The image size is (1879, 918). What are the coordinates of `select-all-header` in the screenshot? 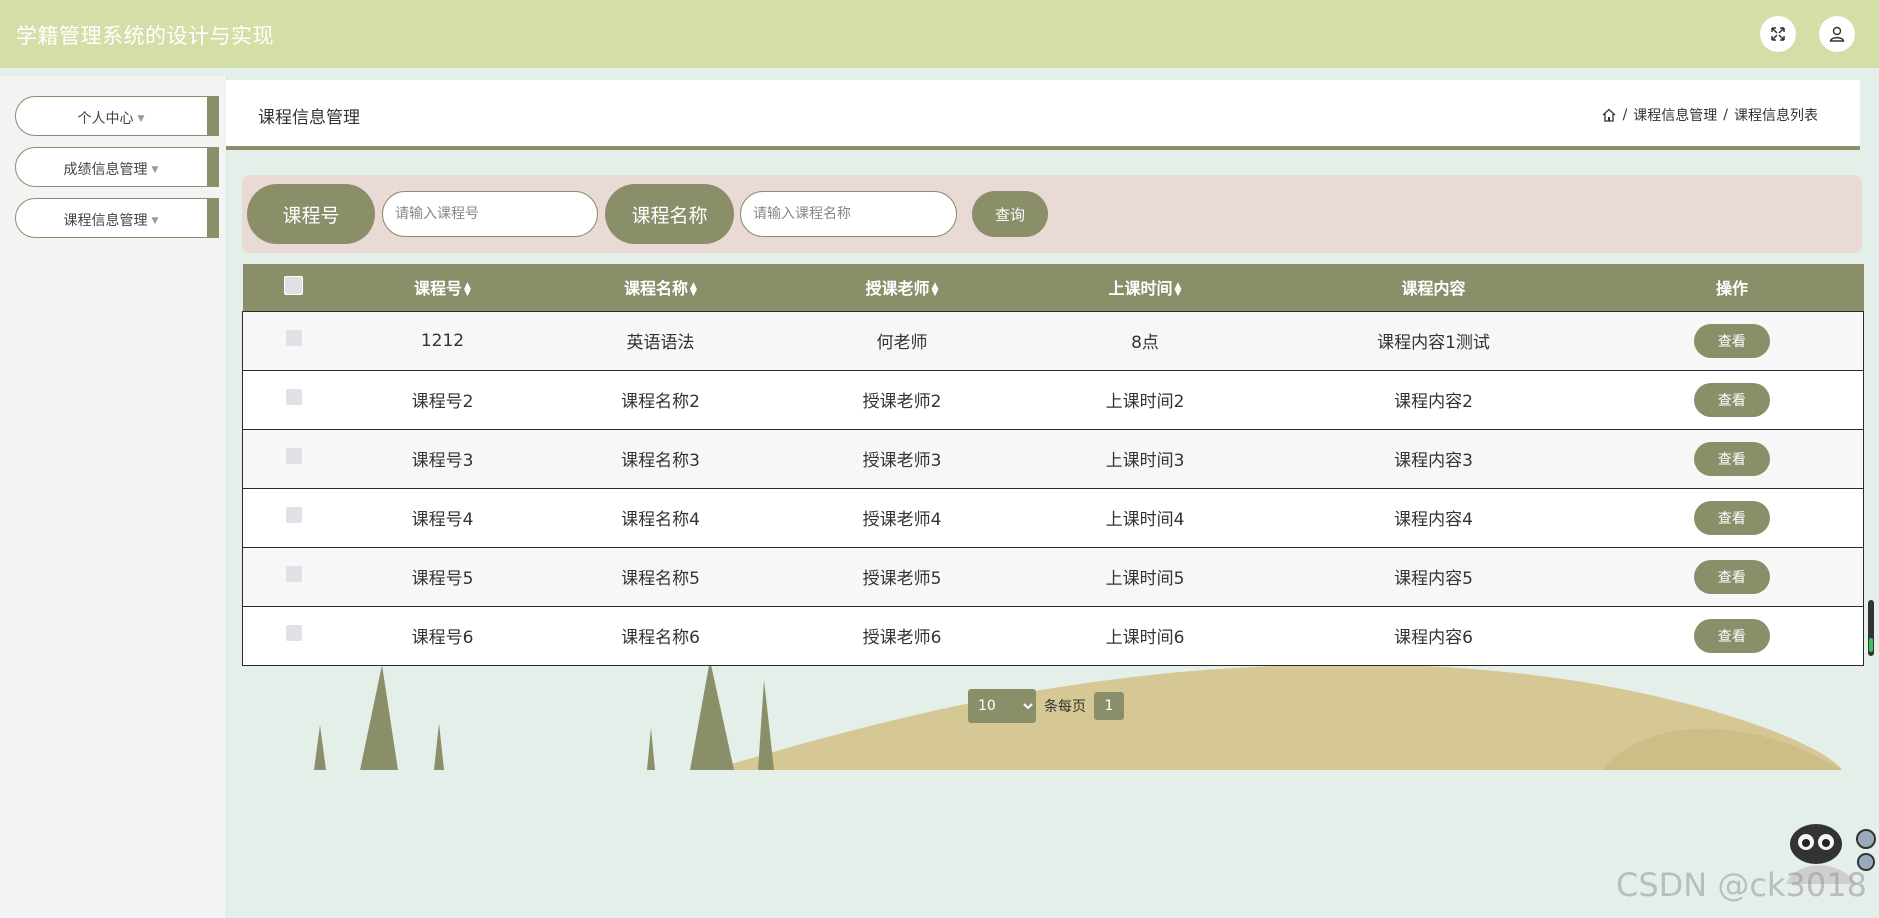 It's located at (294, 287).